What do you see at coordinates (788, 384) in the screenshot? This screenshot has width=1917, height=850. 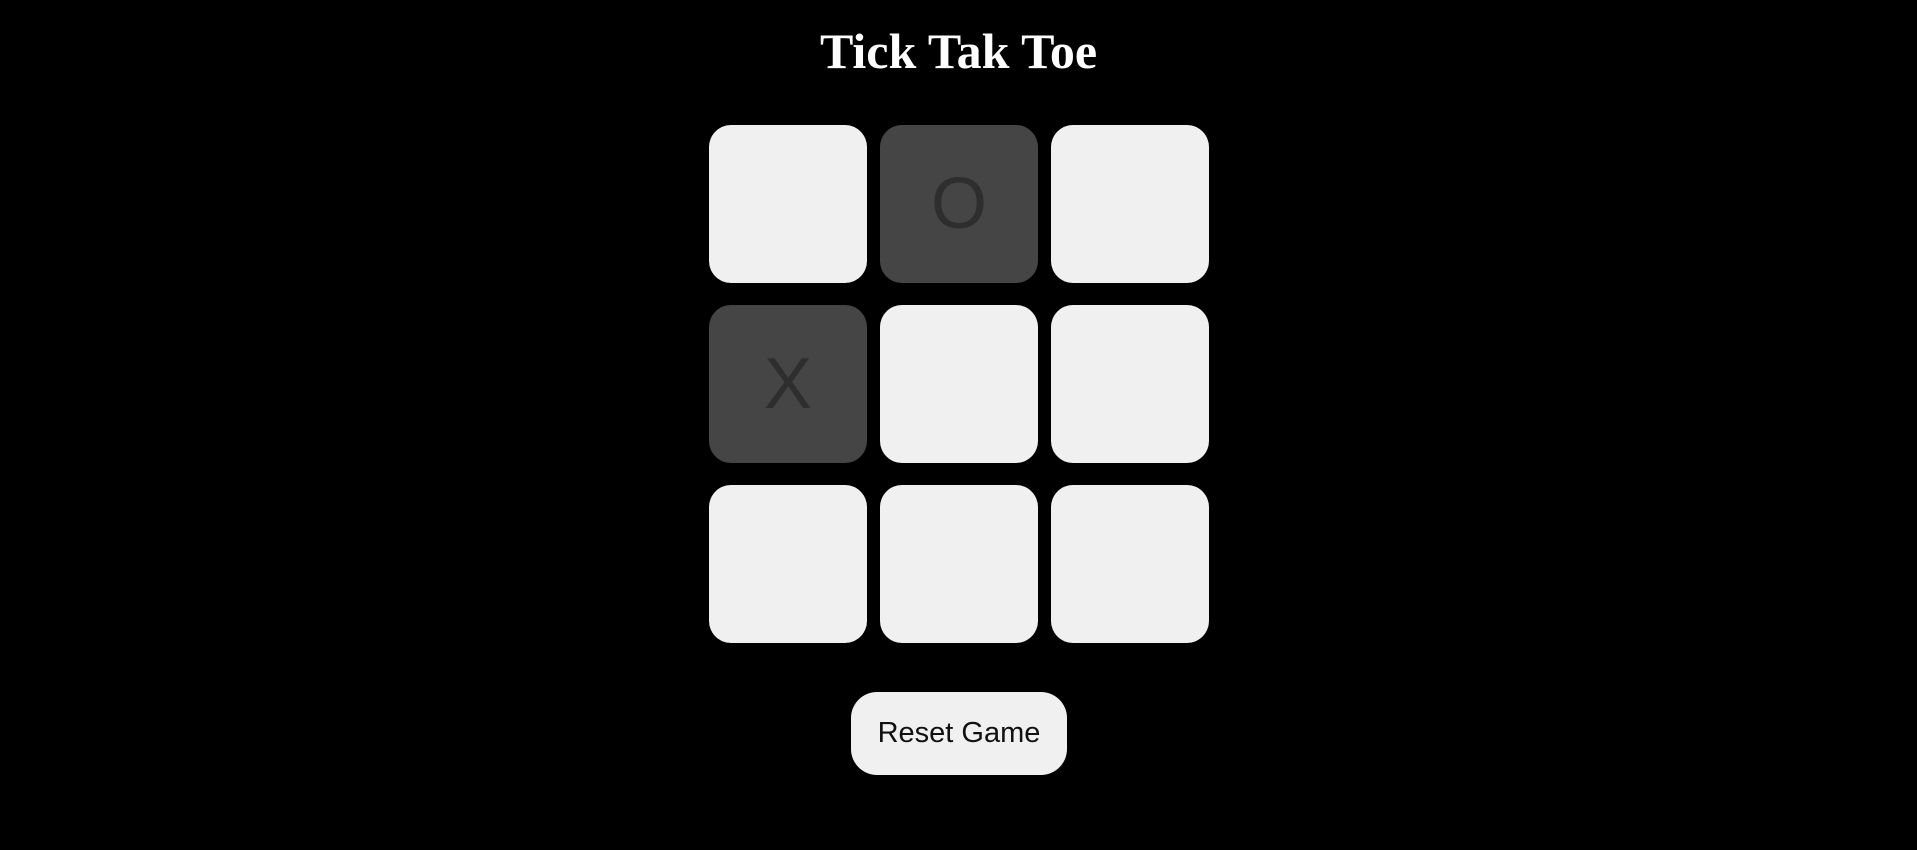 I see `board-cell-4: X` at bounding box center [788, 384].